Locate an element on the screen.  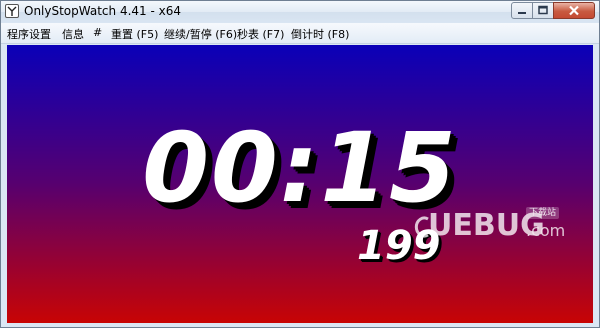
window-title: OnlyStopWatch 4.41 - x64 is located at coordinates (102, 11).